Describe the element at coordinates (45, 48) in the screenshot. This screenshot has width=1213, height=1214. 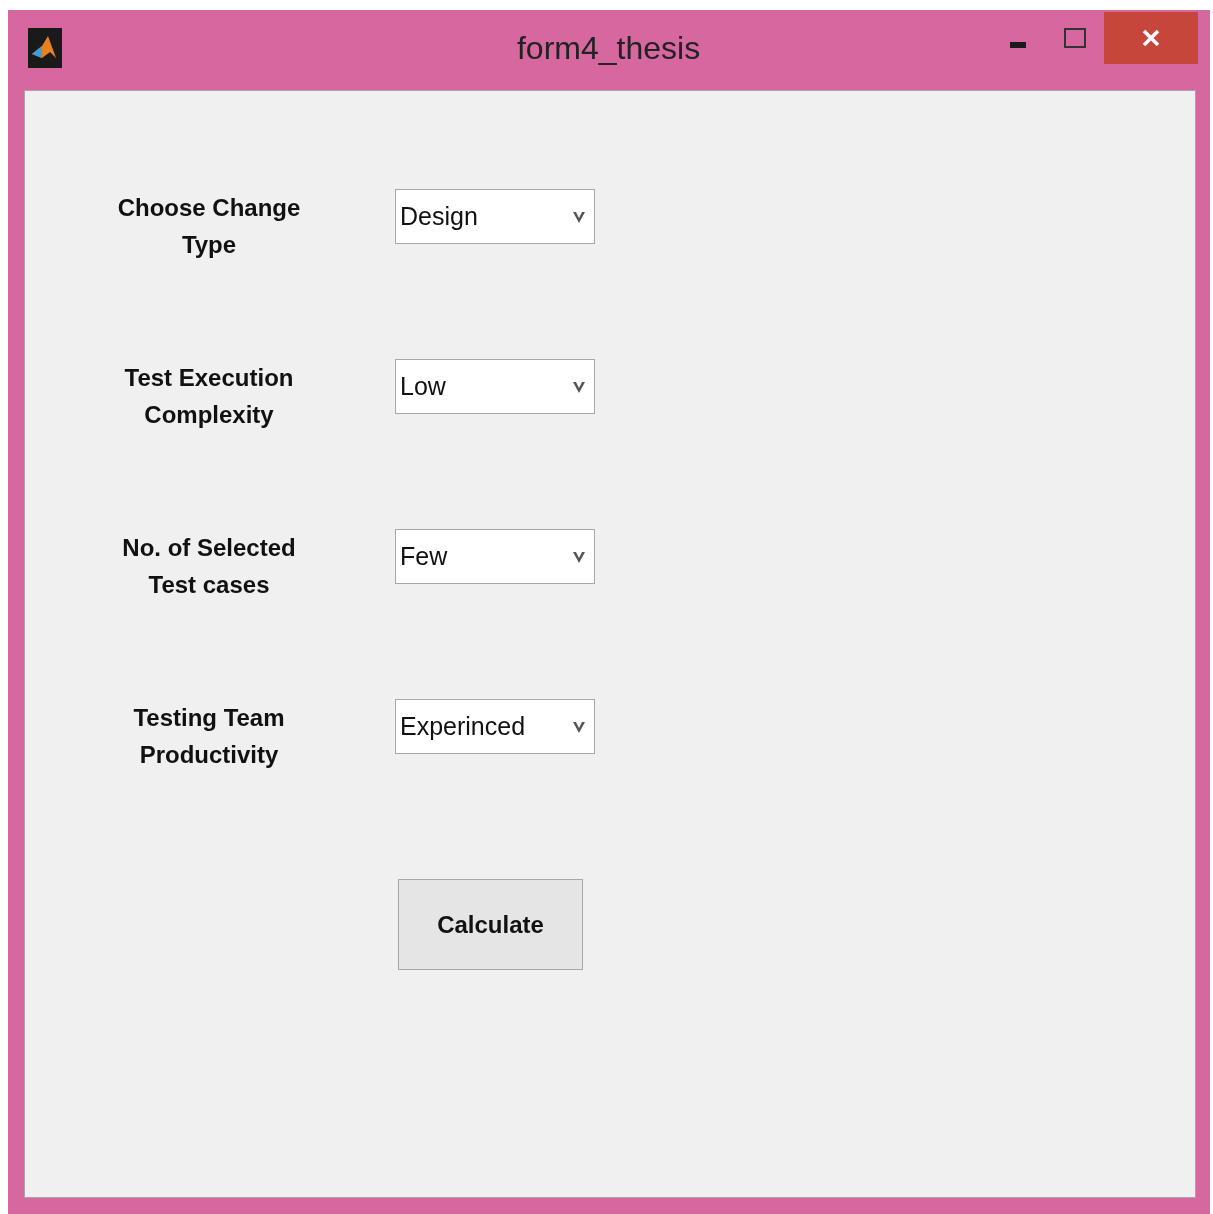
I see `app-icon` at that location.